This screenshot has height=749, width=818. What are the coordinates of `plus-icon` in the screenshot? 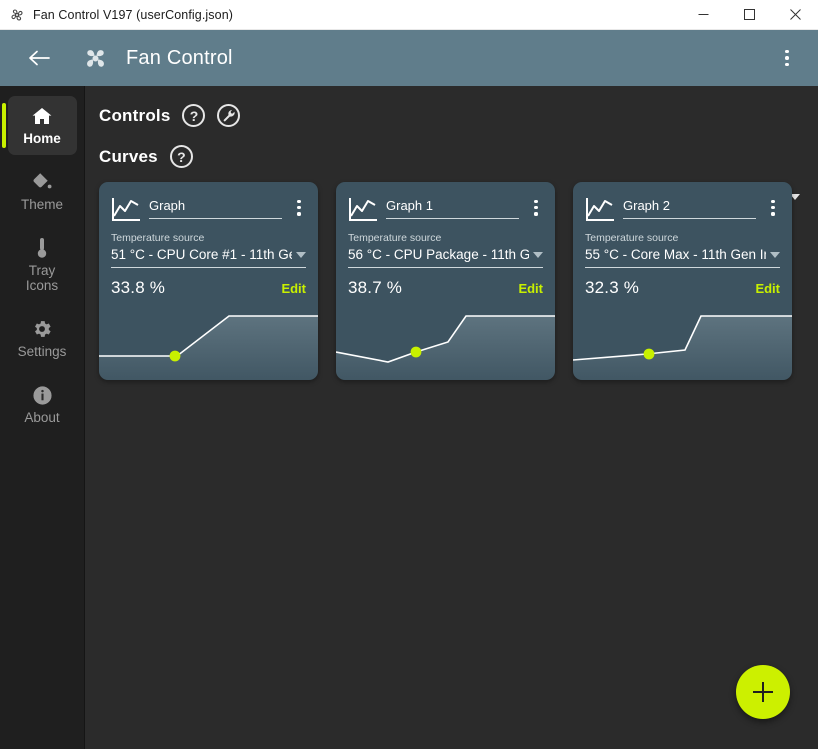 It's located at (763, 692).